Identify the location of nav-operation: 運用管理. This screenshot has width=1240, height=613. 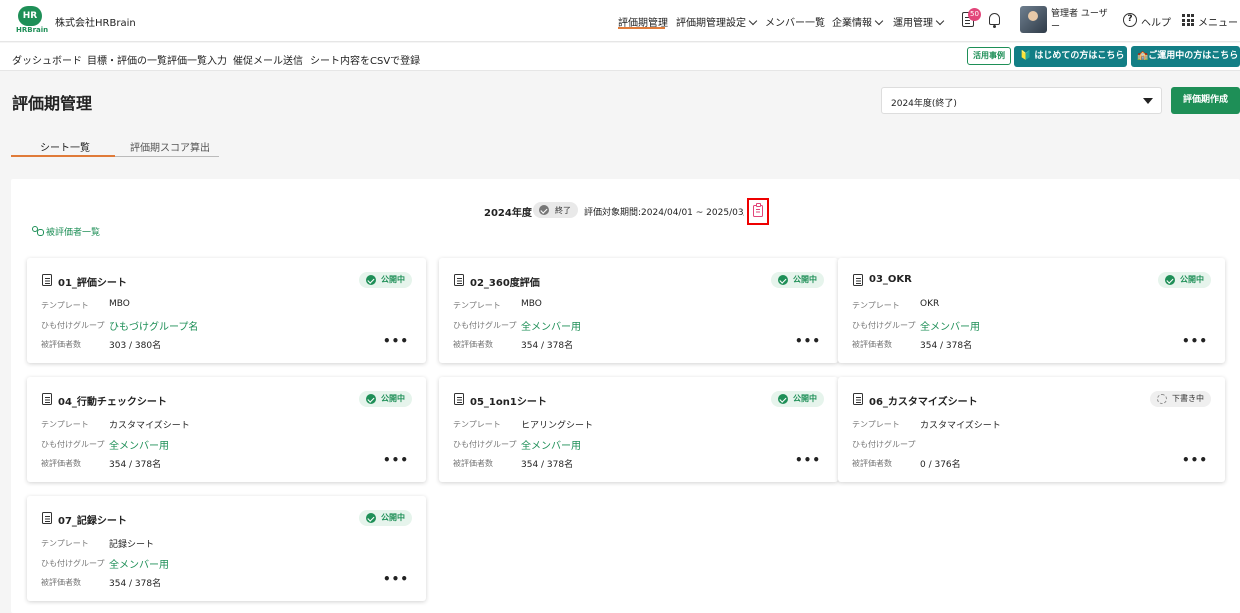
(919, 21).